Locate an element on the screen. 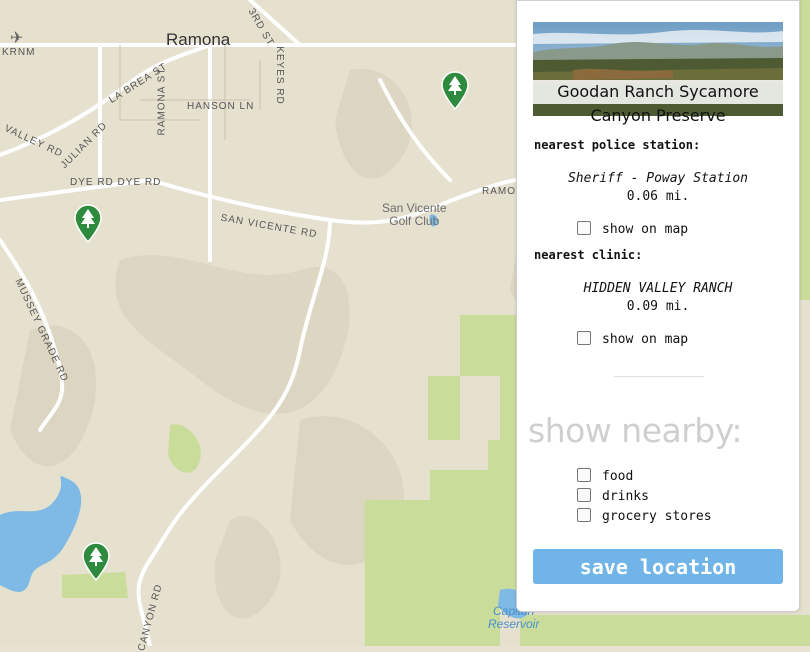  clinic-show-label: show on map is located at coordinates (645, 339).